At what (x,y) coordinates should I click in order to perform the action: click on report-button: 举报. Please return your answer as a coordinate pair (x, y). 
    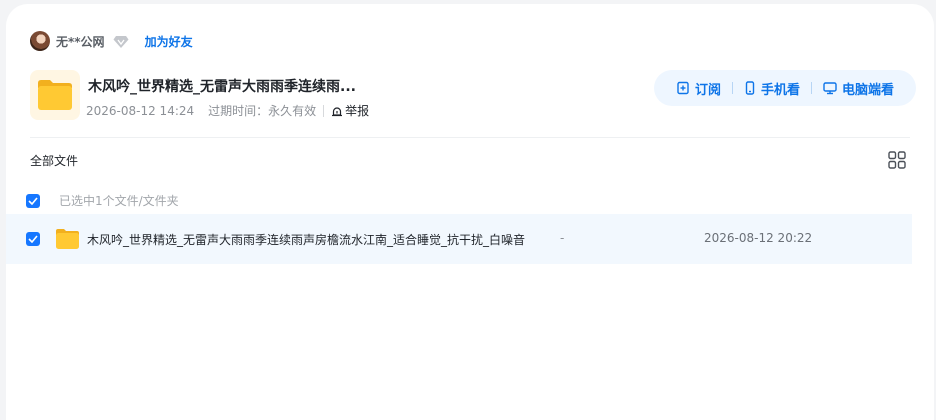
    Looking at the image, I should click on (350, 110).